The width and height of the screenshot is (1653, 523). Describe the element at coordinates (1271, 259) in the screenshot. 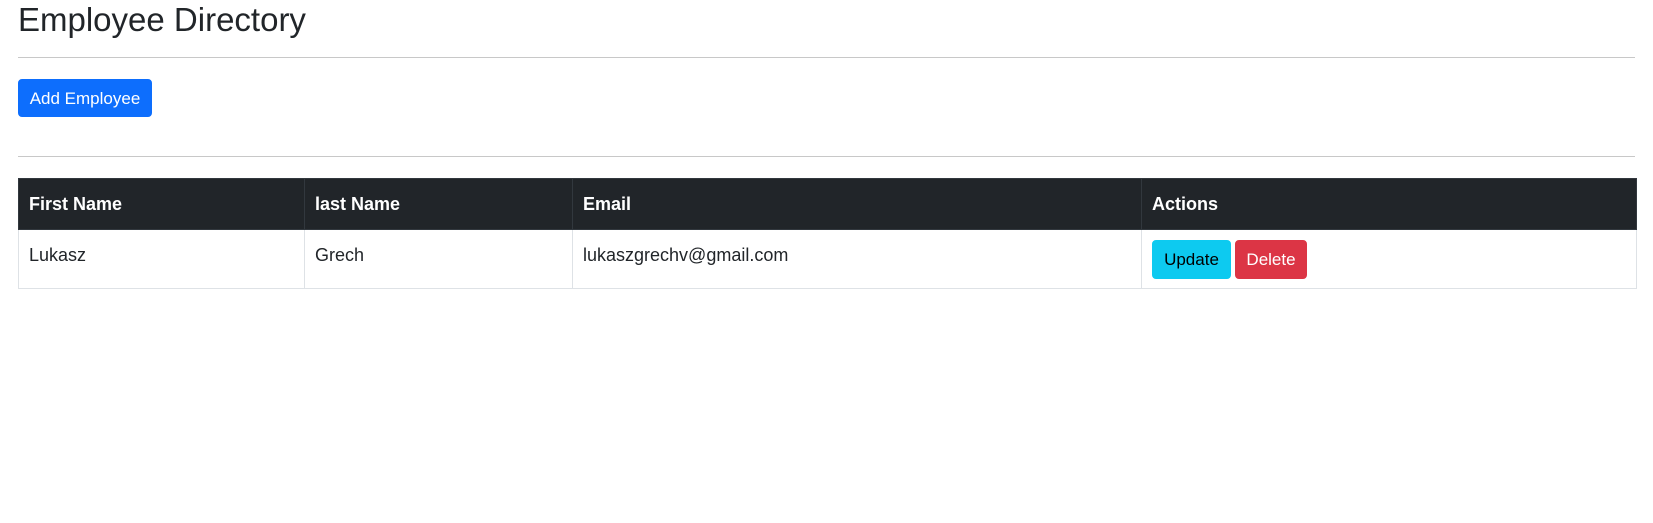

I see `delete-button: Delete` at that location.